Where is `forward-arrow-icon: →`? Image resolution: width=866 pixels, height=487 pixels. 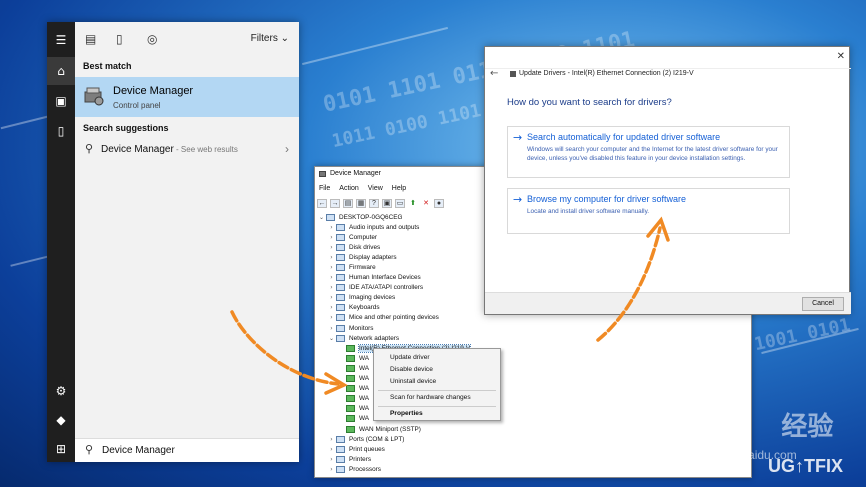
forward-arrow-icon: → is located at coordinates (335, 203).